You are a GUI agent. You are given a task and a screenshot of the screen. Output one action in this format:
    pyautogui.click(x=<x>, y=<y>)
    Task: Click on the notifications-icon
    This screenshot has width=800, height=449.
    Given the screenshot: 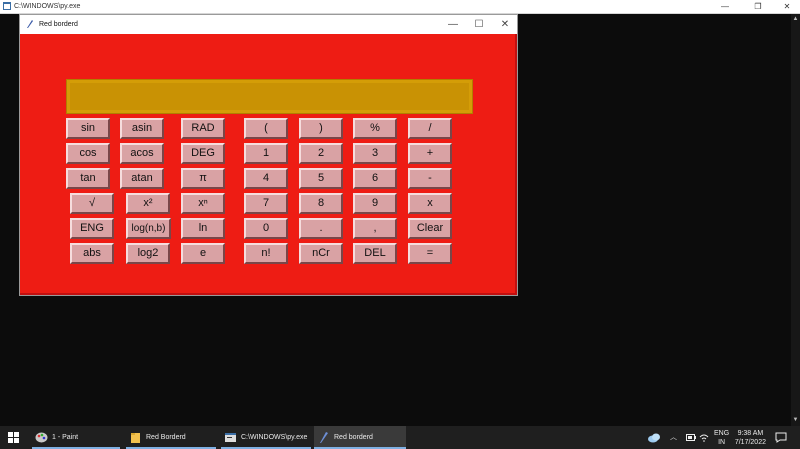 What is the action you would take?
    pyautogui.click(x=781, y=437)
    